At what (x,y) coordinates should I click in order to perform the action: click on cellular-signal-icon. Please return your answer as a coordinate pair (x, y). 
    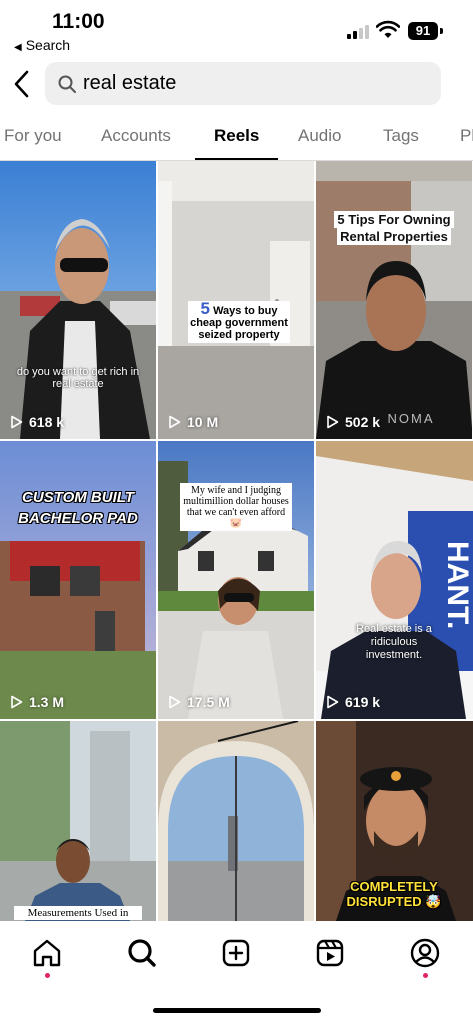
    Looking at the image, I should click on (359, 31).